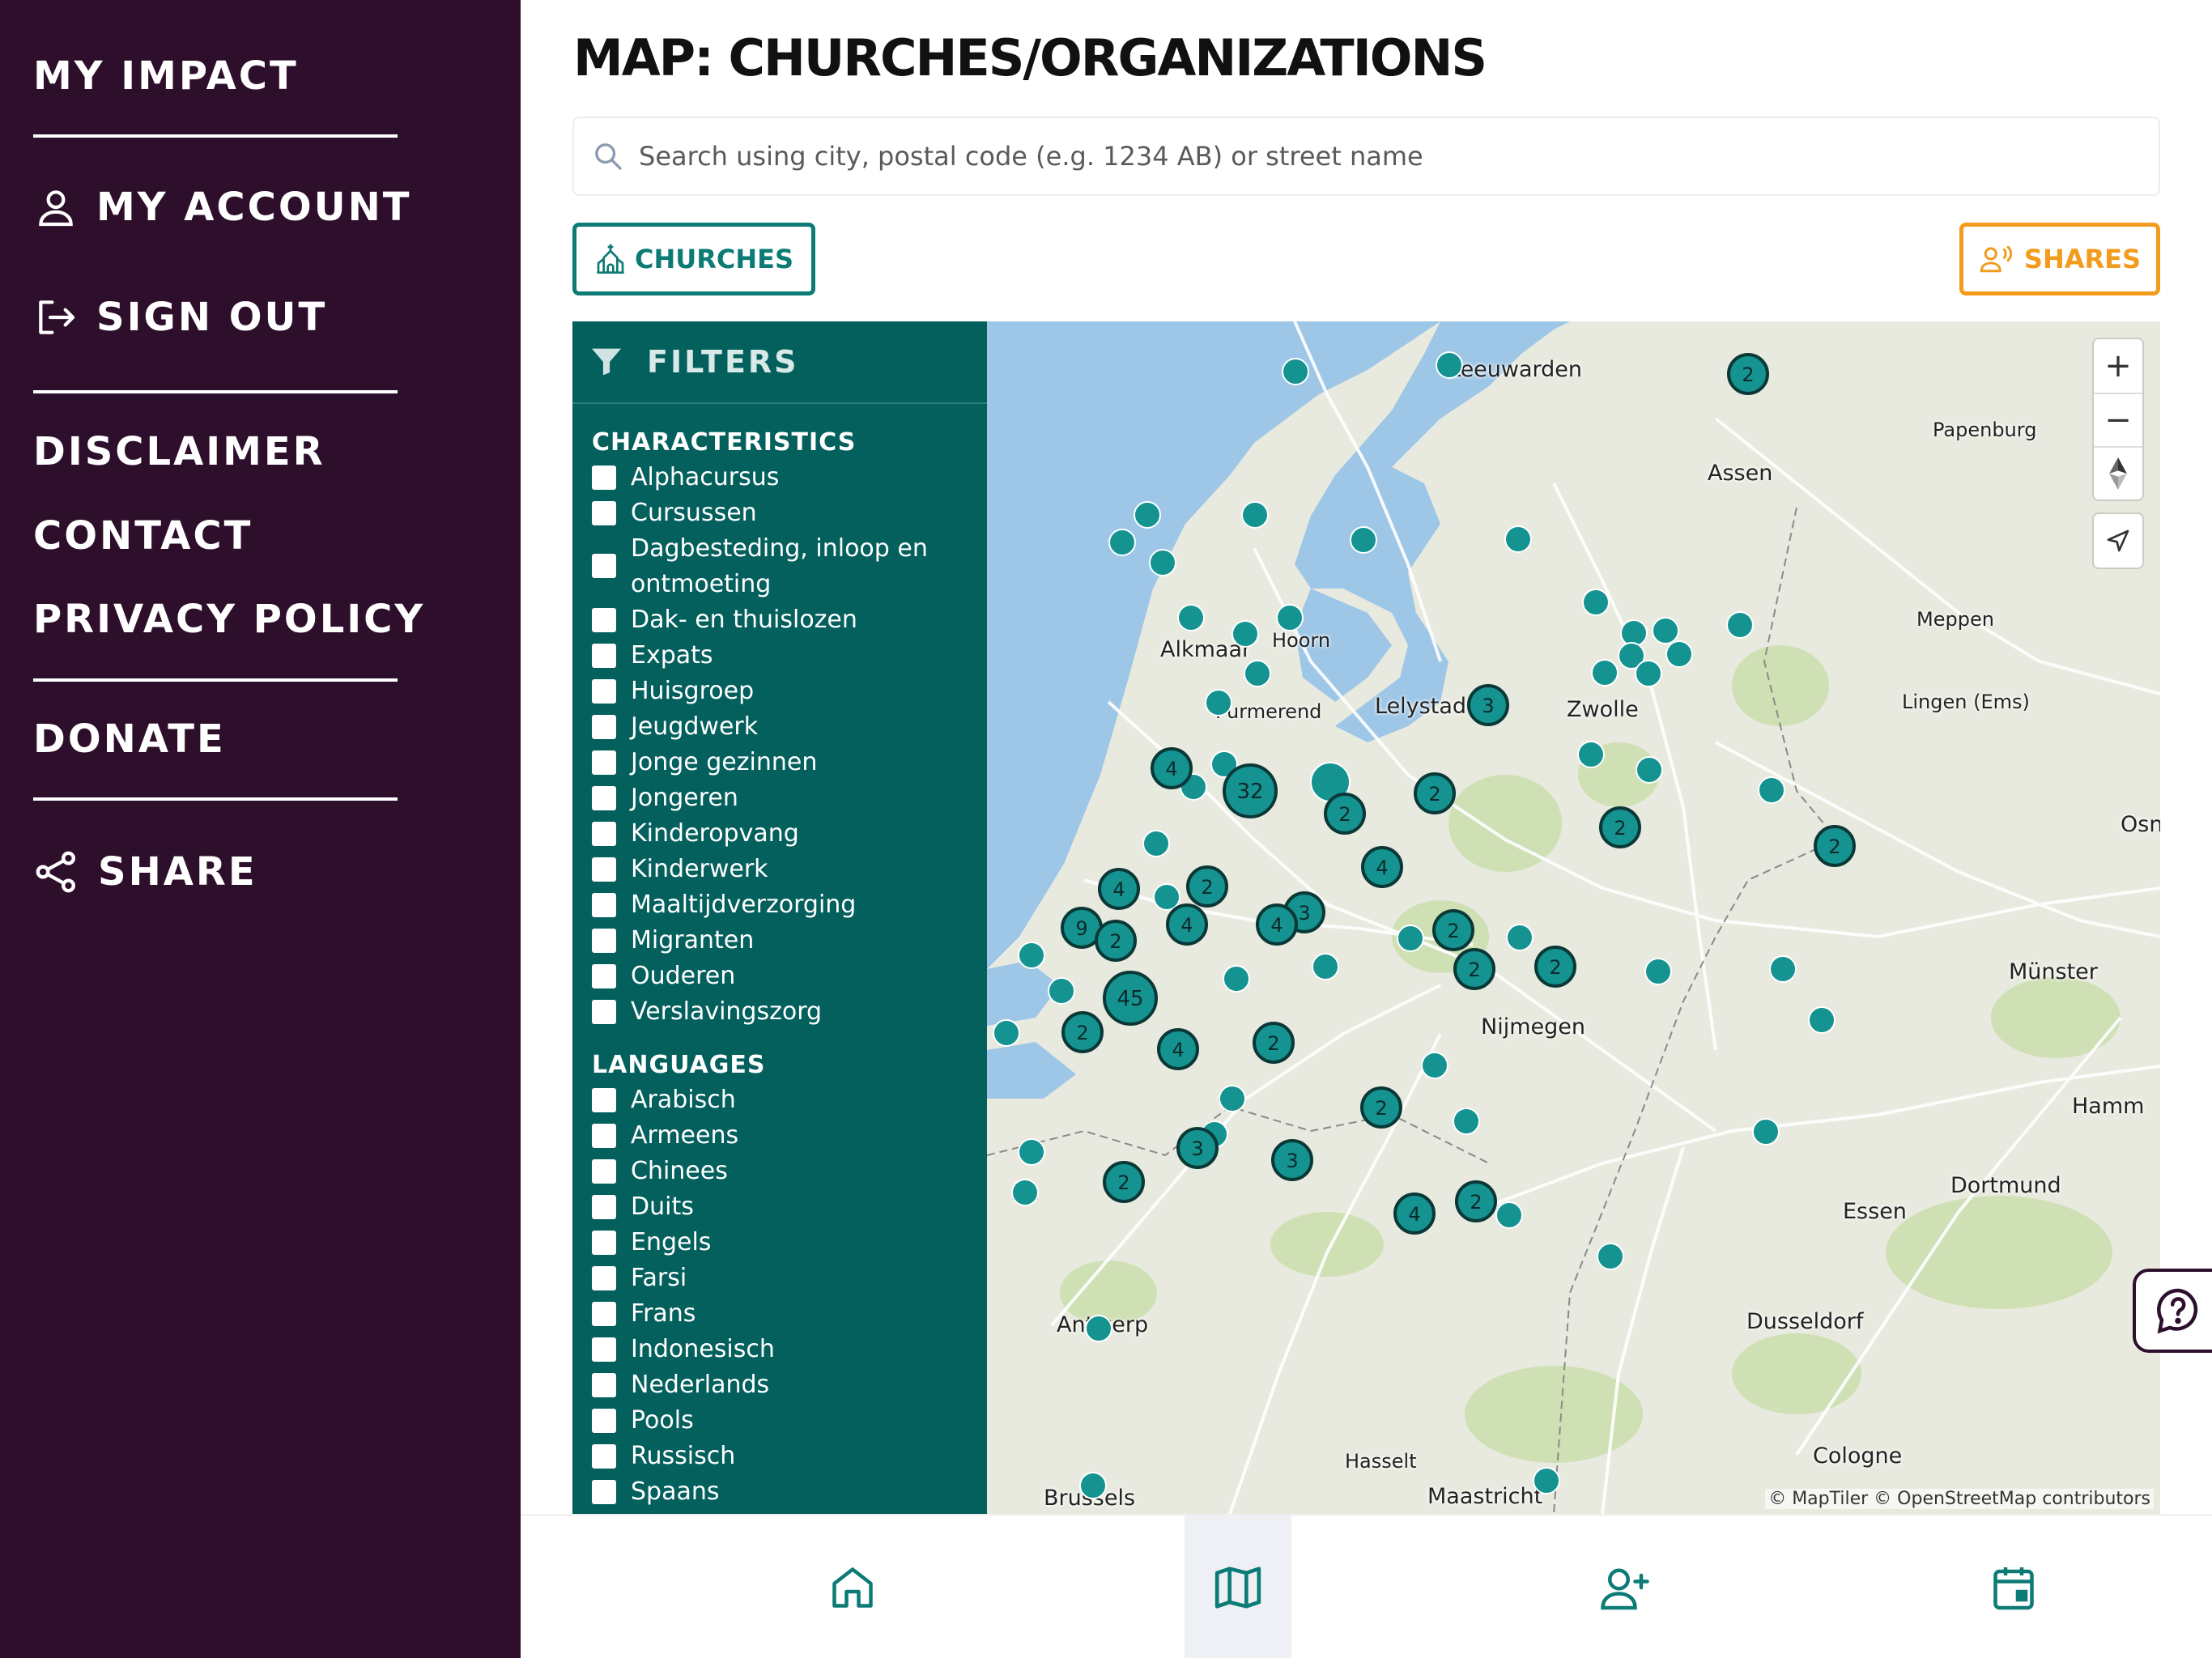 The image size is (2212, 1658). Describe the element at coordinates (694, 259) in the screenshot. I see `churches-button: CHURCHES` at that location.